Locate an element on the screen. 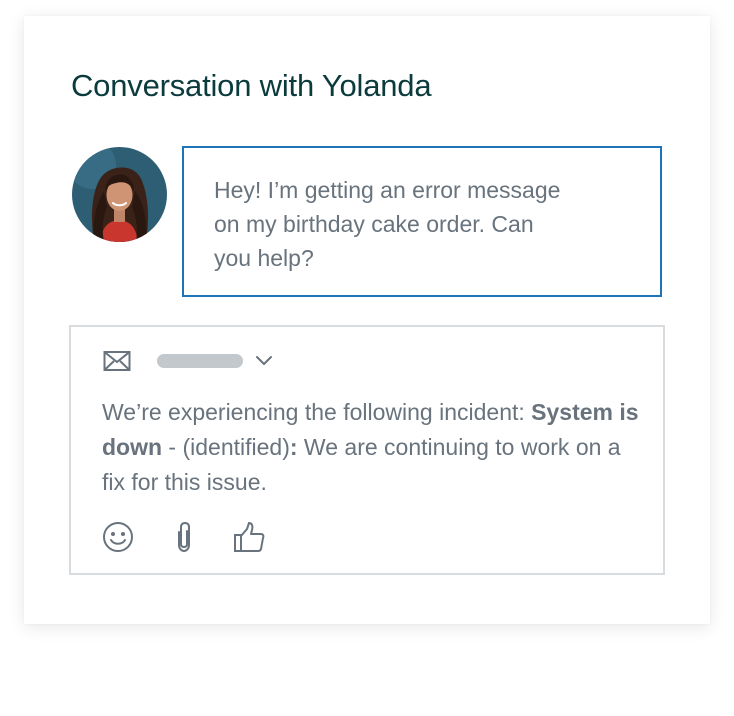  incident-colon: : is located at coordinates (293, 447).